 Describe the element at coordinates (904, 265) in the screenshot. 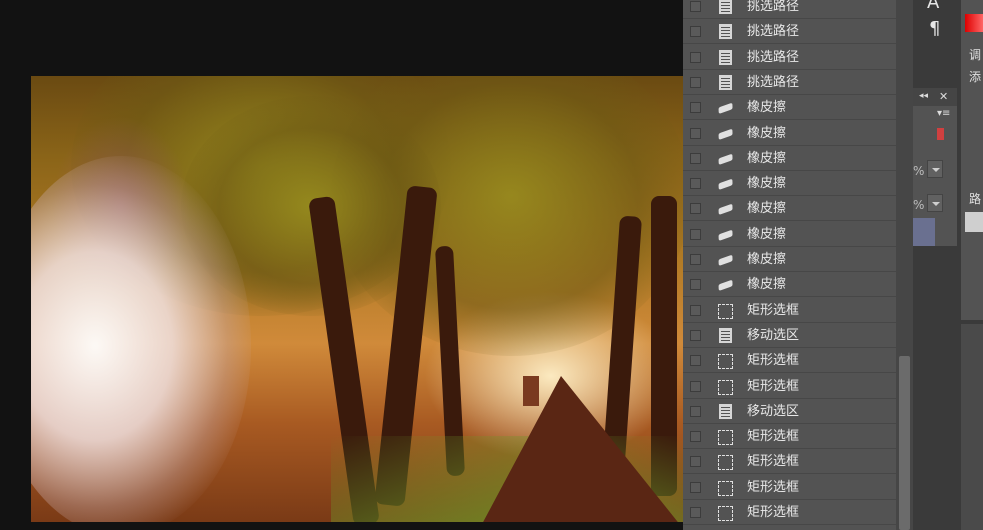

I see `history-scrollbar` at that location.